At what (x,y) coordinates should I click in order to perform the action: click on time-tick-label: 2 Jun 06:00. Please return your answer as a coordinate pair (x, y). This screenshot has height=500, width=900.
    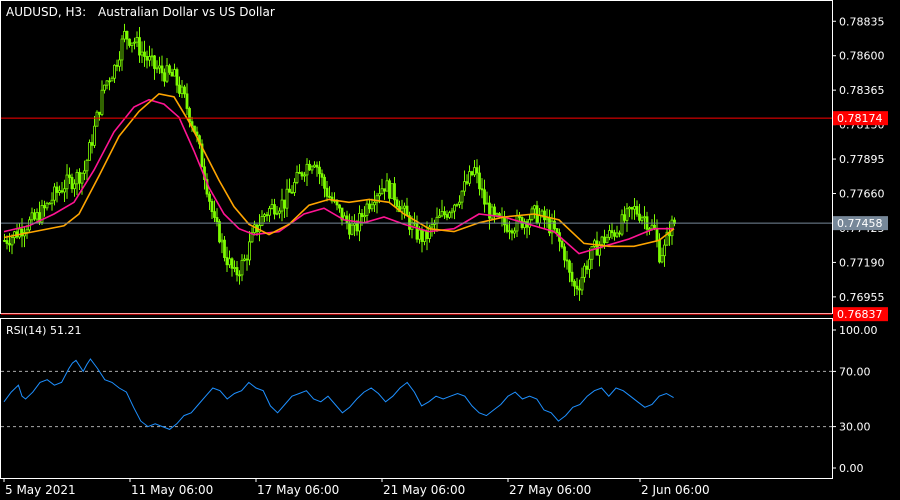
    Looking at the image, I should click on (675, 490).